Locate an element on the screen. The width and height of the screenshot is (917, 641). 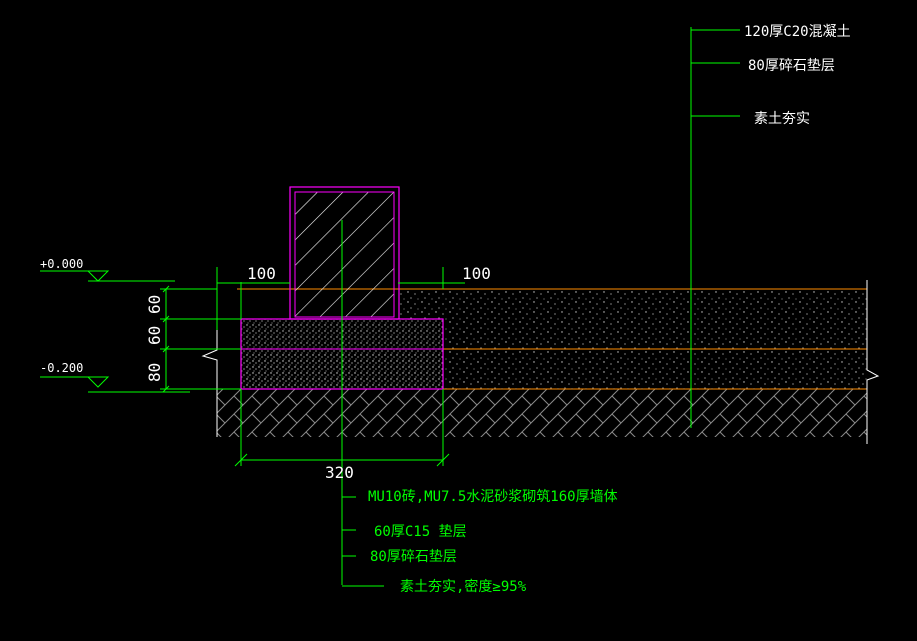
dim-base-width: 320 is located at coordinates (339, 472).